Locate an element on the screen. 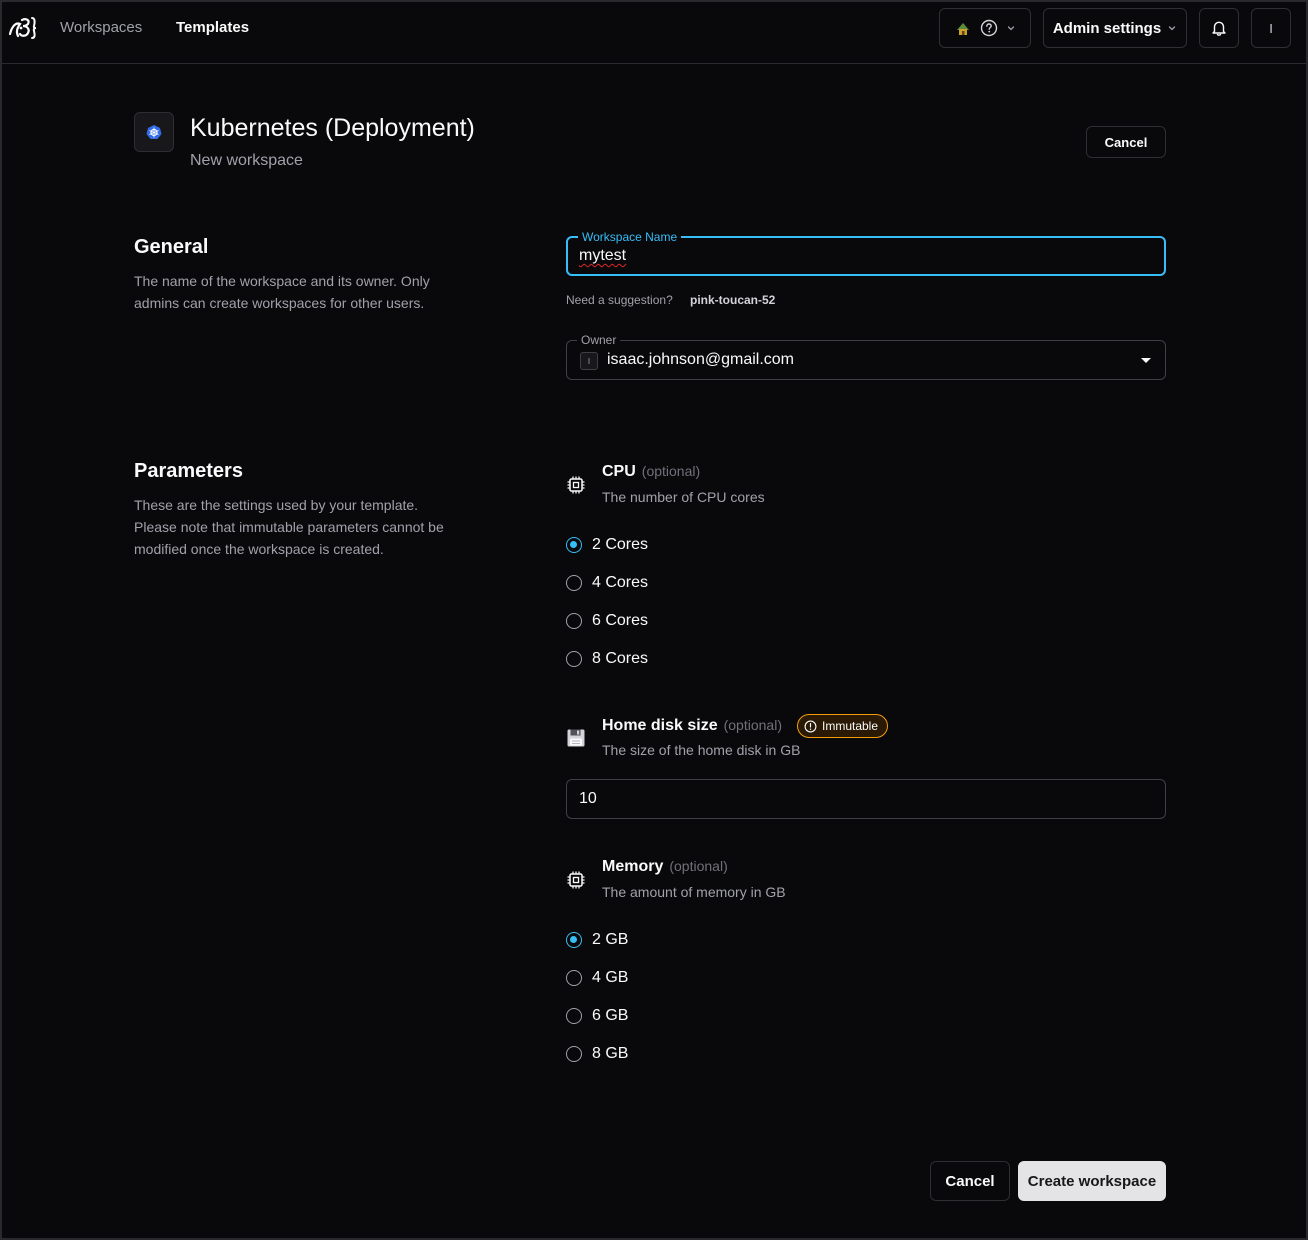 Image resolution: width=1308 pixels, height=1240 pixels. cpu-option-4: 4 Cores is located at coordinates (607, 583).